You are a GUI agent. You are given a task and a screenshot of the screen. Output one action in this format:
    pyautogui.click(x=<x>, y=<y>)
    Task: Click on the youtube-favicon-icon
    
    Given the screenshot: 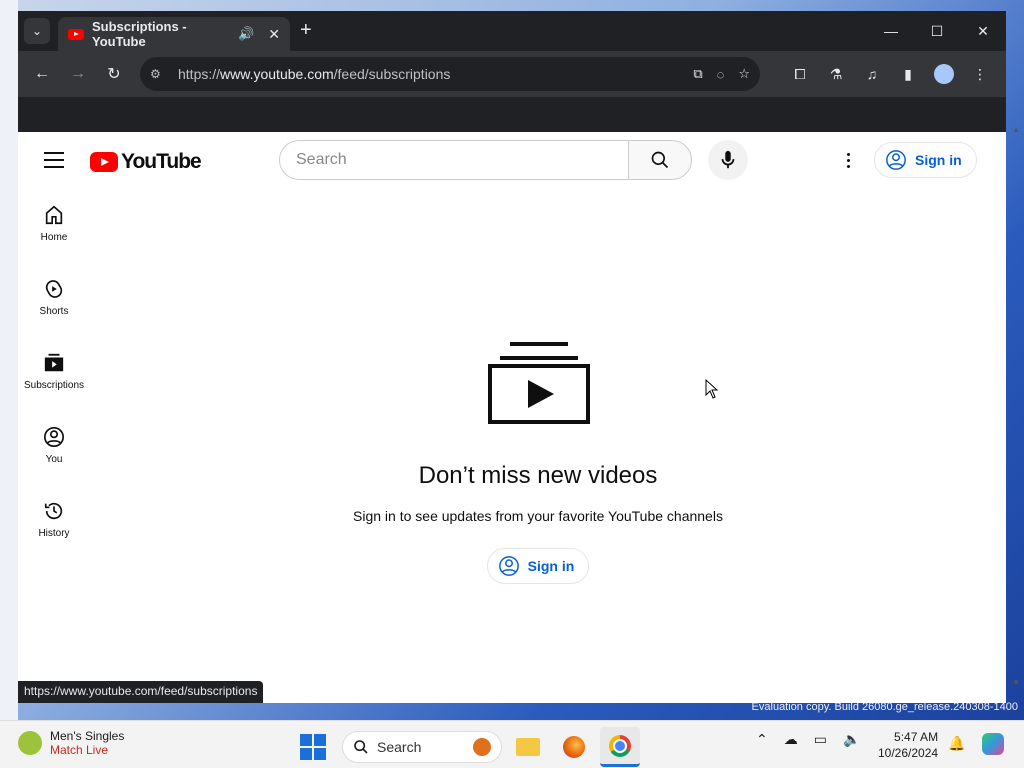 What is the action you would take?
    pyautogui.click(x=76, y=34)
    